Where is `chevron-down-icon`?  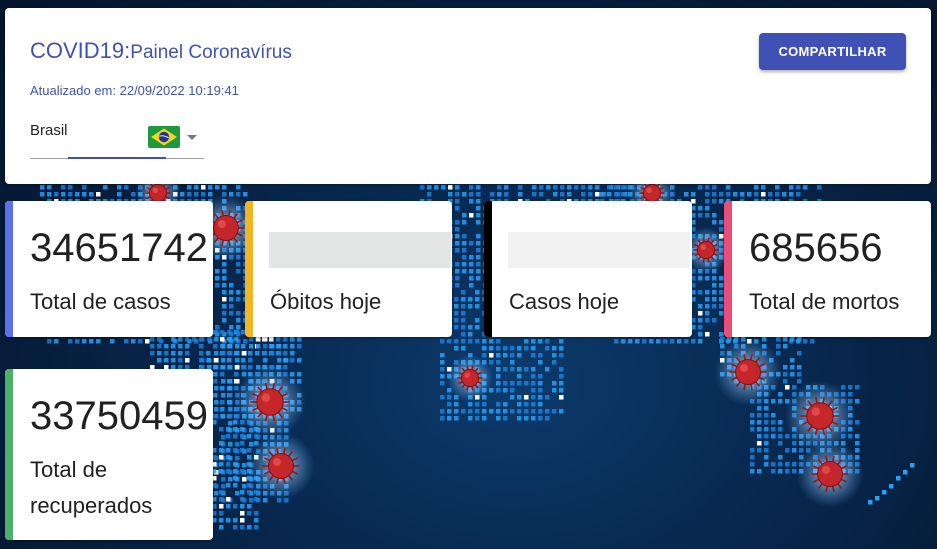 chevron-down-icon is located at coordinates (192, 137).